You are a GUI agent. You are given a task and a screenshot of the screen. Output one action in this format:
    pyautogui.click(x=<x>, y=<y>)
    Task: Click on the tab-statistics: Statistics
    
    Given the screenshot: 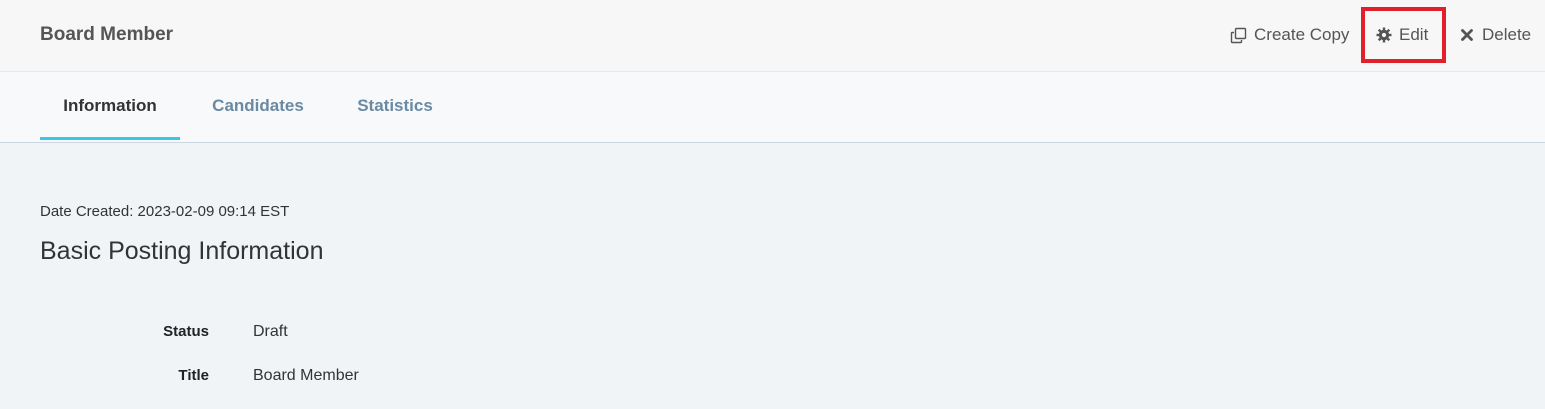 What is the action you would take?
    pyautogui.click(x=395, y=106)
    